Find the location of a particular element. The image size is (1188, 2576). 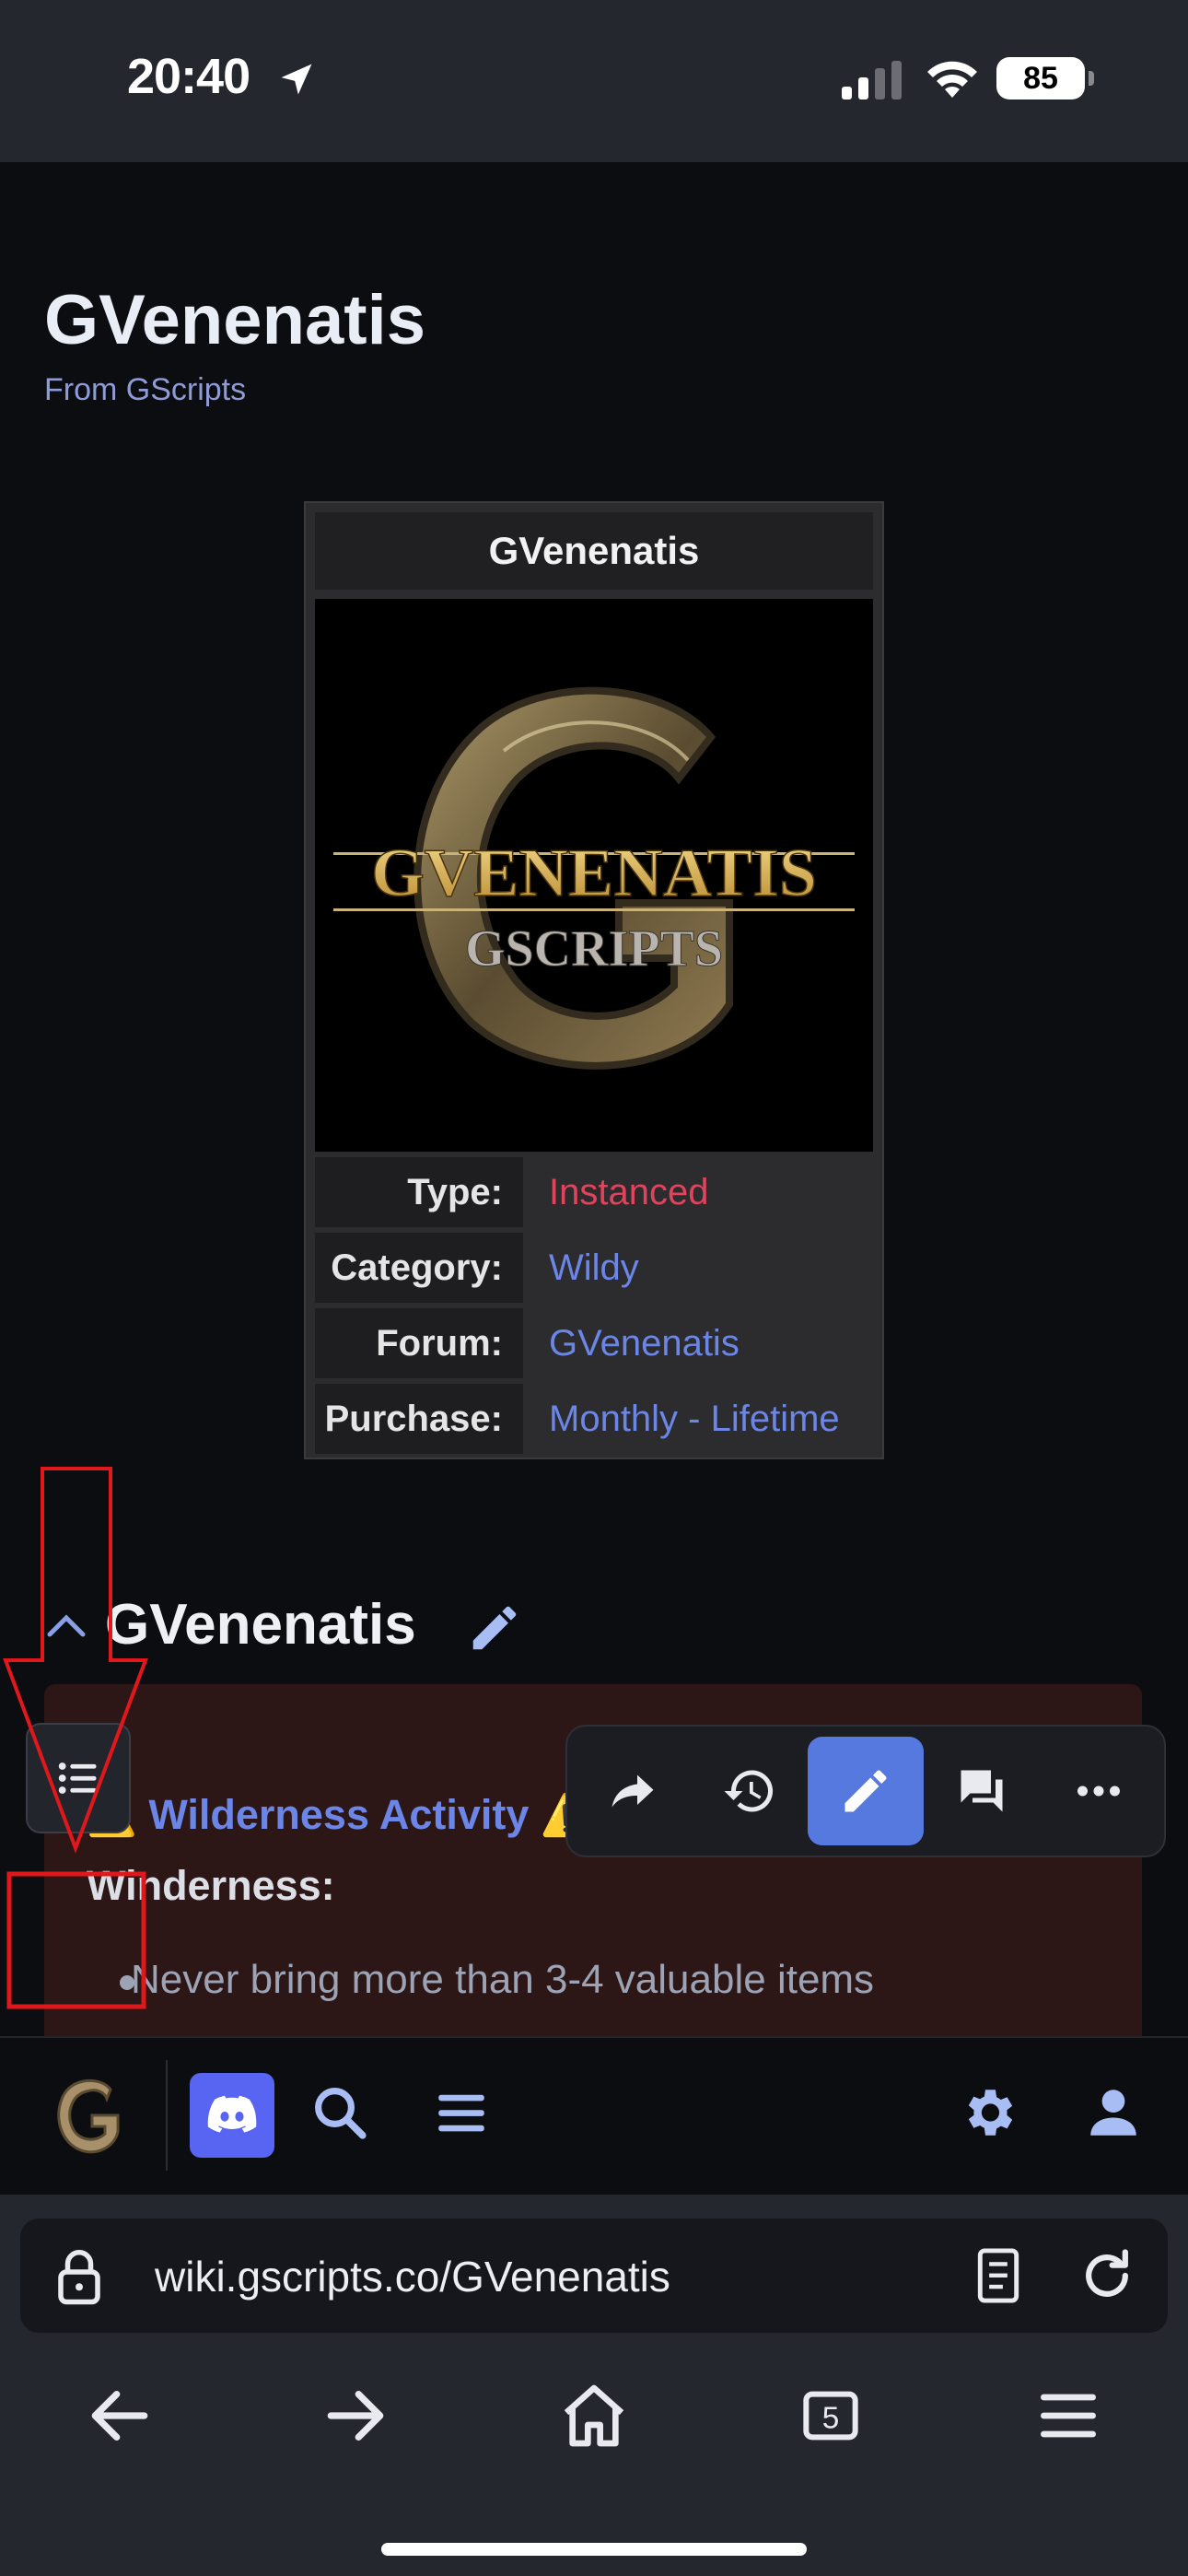

infobox-key: Forum: is located at coordinates (419, 1343).